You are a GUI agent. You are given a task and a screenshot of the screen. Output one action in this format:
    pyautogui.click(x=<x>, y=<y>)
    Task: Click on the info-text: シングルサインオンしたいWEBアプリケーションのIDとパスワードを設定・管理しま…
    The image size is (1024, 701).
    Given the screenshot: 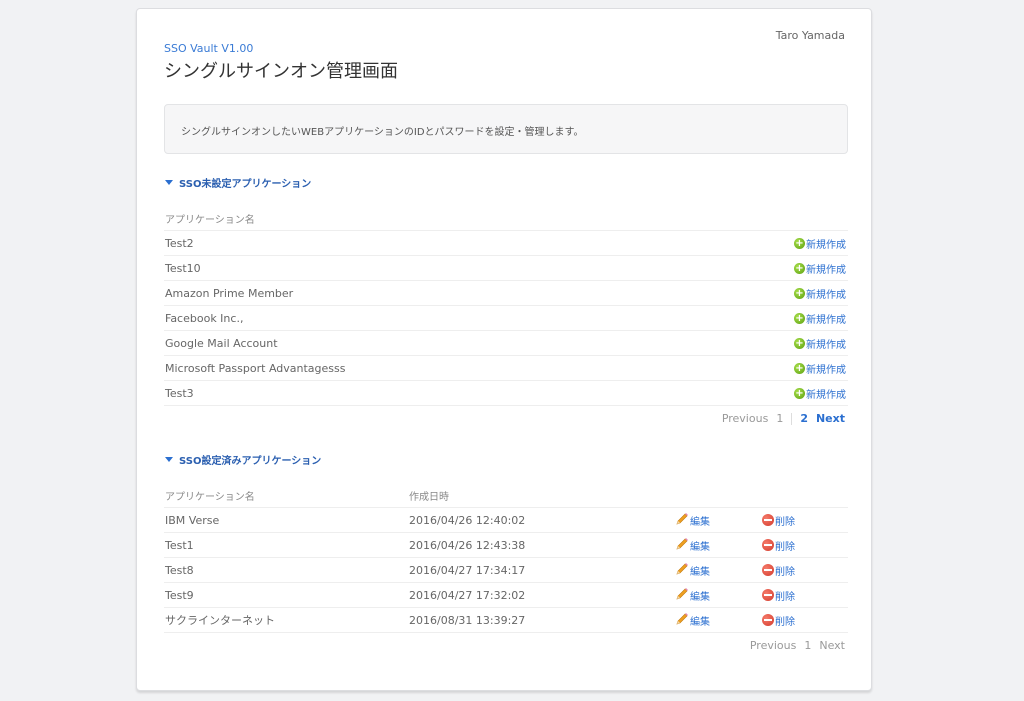 What is the action you would take?
    pyautogui.click(x=382, y=132)
    